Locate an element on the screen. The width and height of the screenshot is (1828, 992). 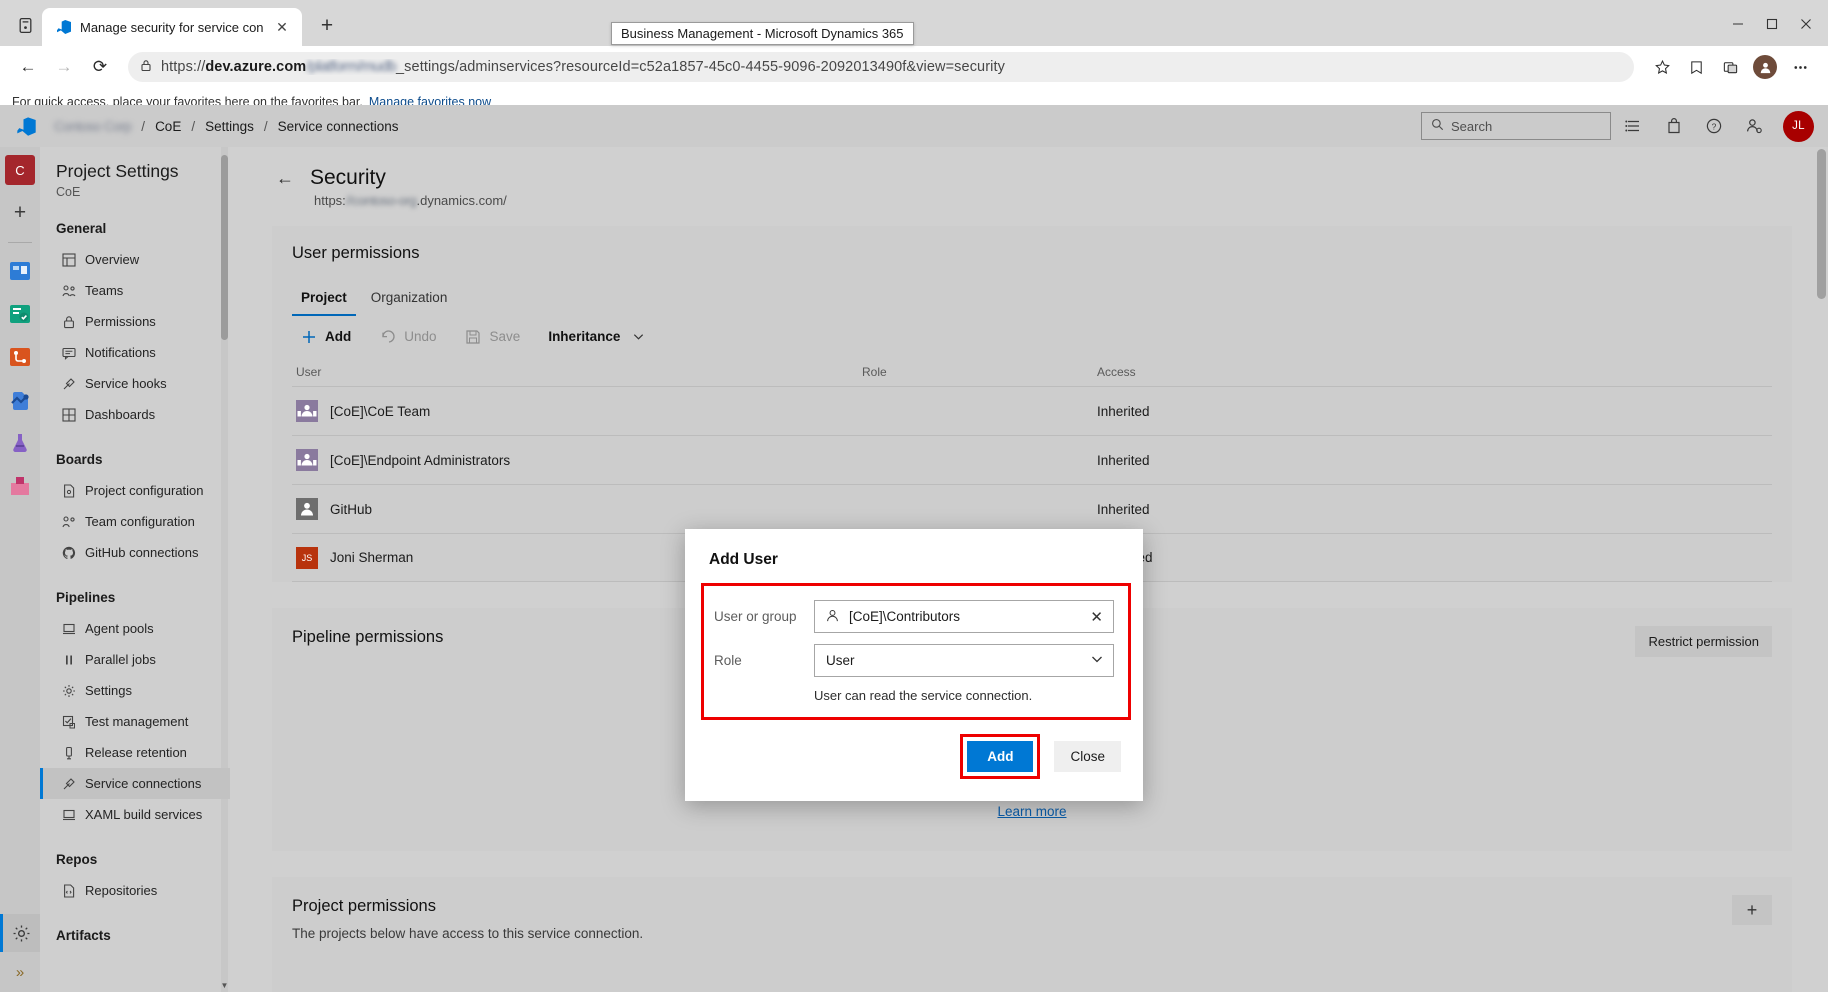
maximize-button is located at coordinates (1772, 24).